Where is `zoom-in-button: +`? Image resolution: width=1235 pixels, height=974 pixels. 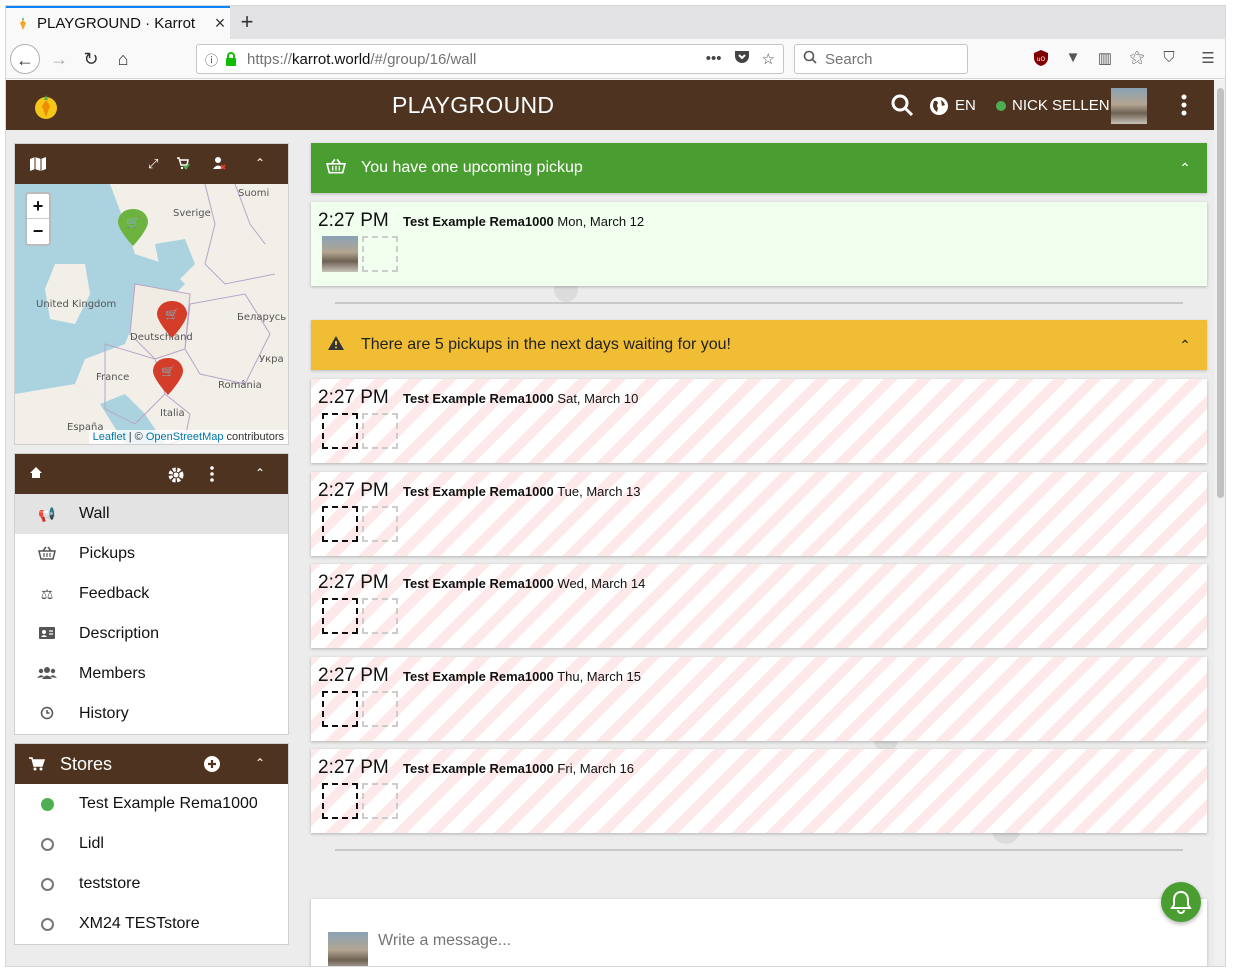
zoom-in-button: + is located at coordinates (38, 206).